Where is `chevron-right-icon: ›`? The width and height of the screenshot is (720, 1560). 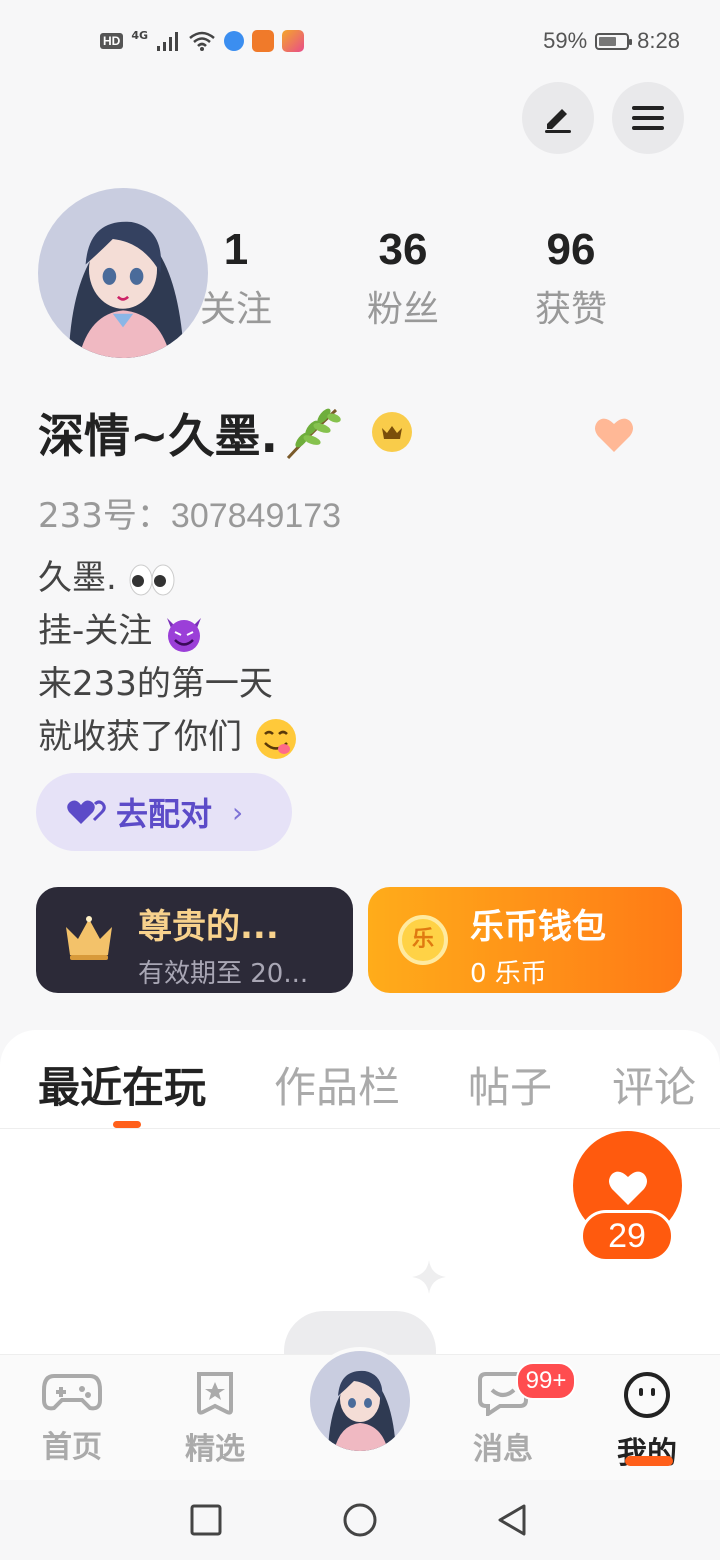
chevron-right-icon: › is located at coordinates (238, 812).